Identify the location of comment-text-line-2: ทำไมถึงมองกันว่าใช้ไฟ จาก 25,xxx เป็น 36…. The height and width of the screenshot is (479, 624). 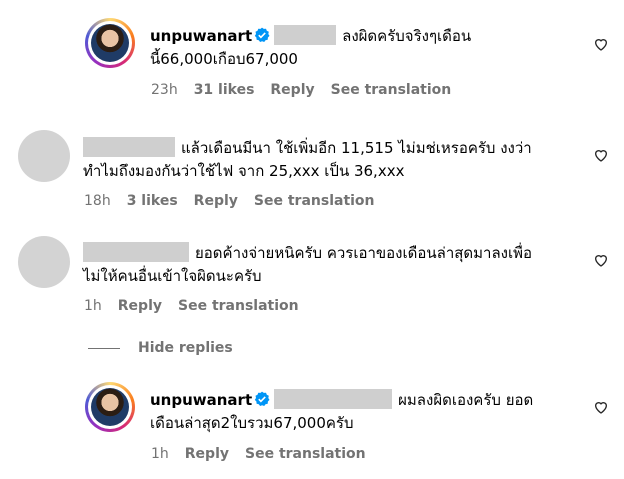
(244, 171).